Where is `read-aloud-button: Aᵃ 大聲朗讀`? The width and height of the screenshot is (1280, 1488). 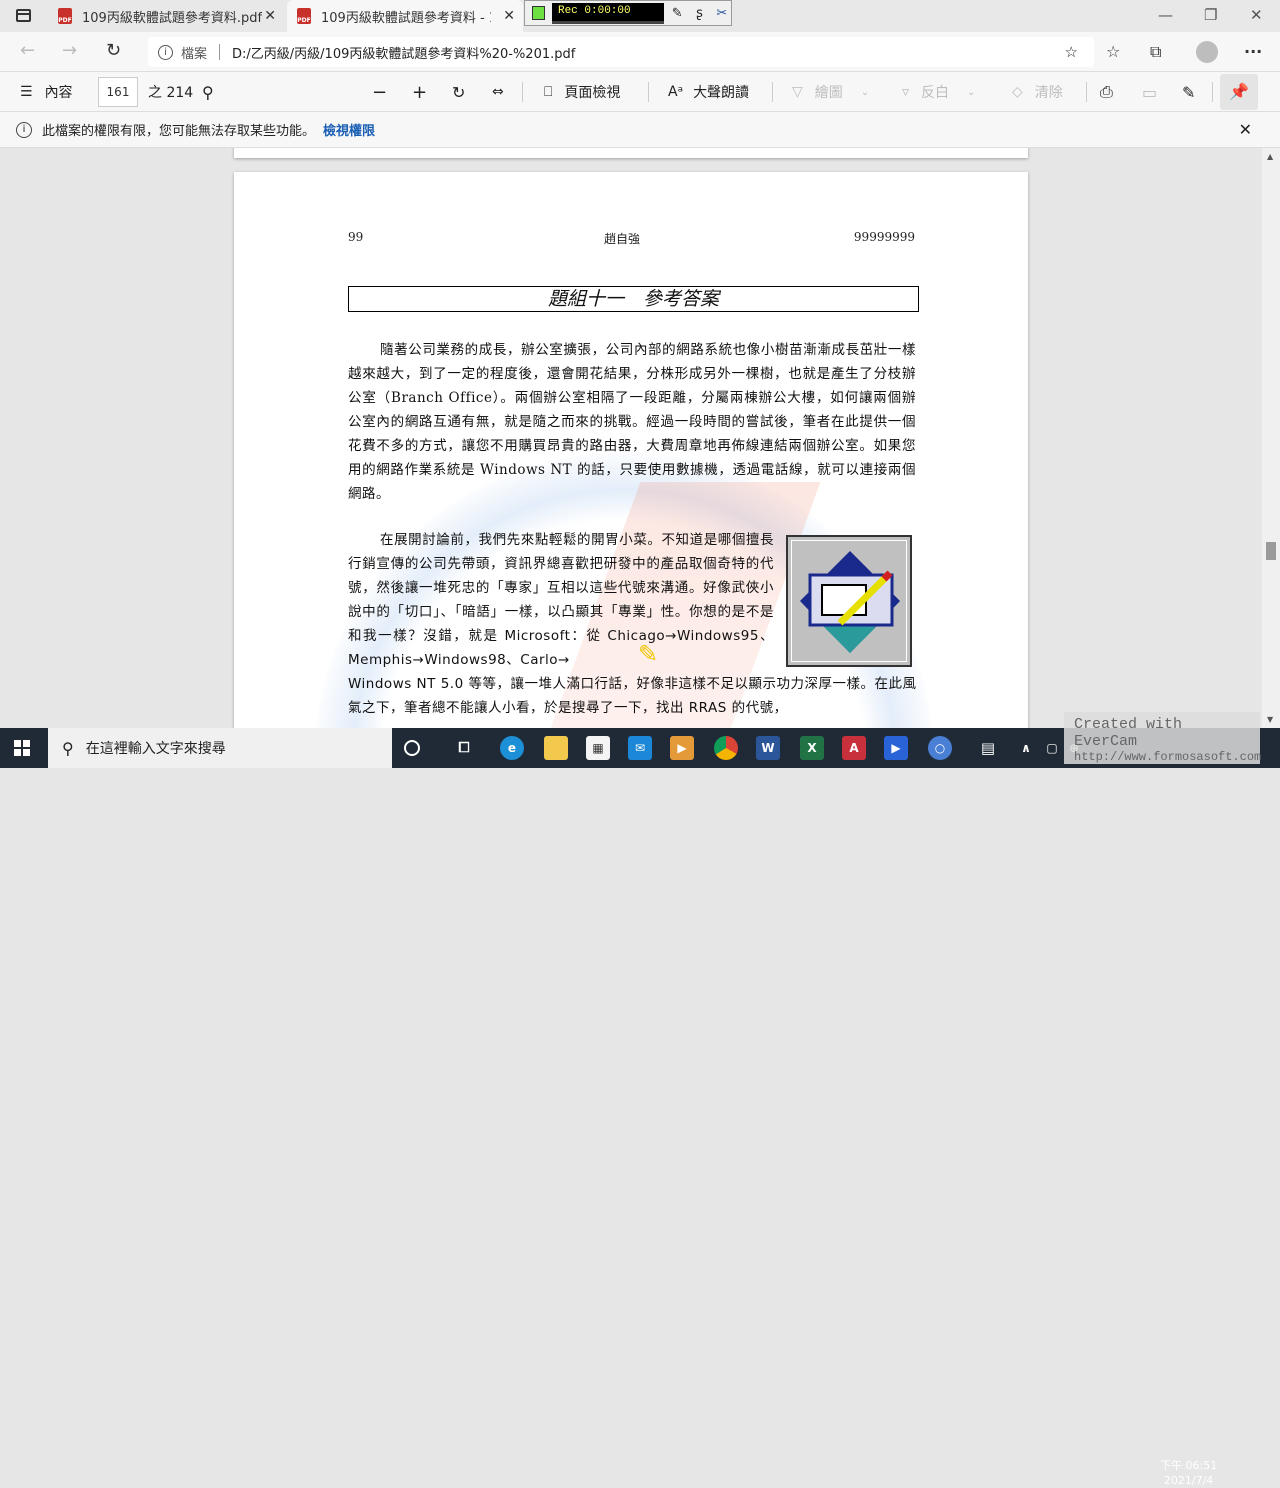
read-aloud-button: Aᵃ 大聲朗讀 is located at coordinates (708, 92).